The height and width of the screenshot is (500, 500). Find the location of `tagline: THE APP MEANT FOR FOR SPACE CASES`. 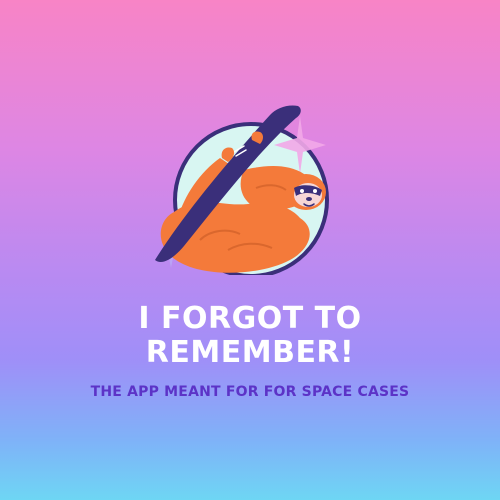

tagline: THE APP MEANT FOR FOR SPACE CASES is located at coordinates (250, 392).